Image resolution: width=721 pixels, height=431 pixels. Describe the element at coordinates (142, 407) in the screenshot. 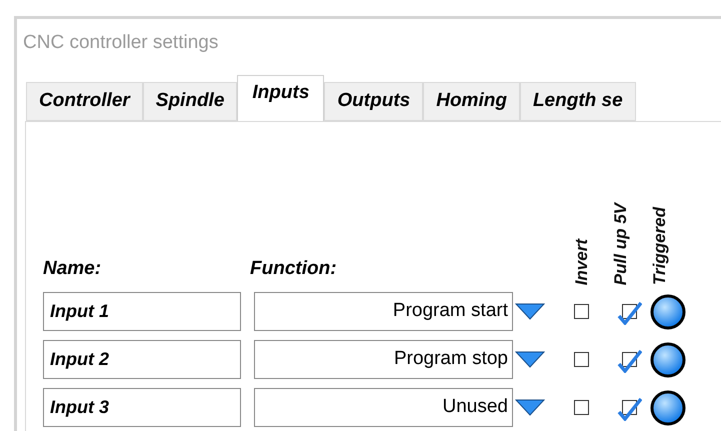

I see `name-field: Input 3` at that location.